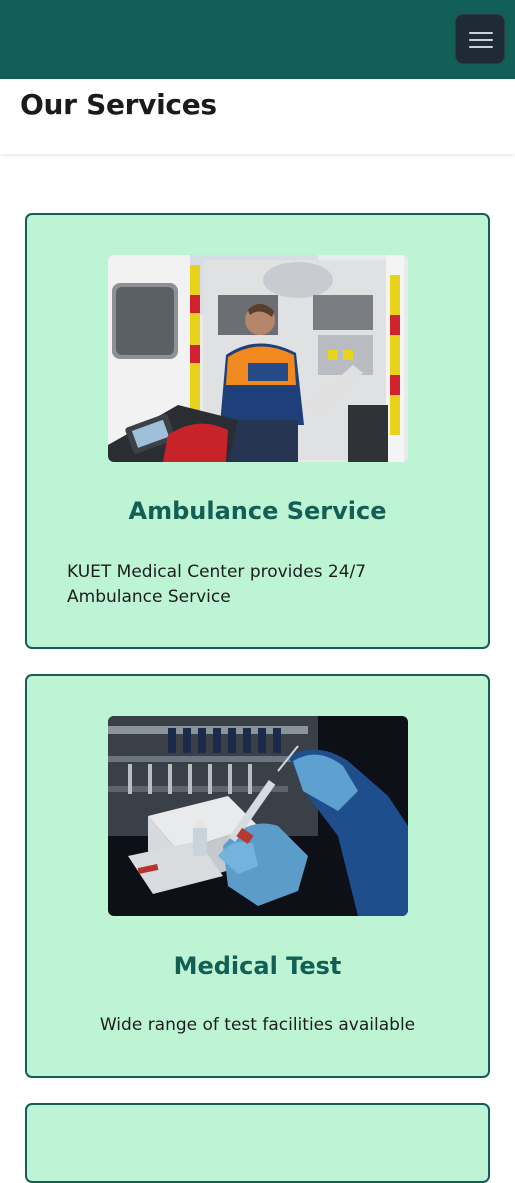  What do you see at coordinates (258, 816) in the screenshot?
I see `medical-test-image` at bounding box center [258, 816].